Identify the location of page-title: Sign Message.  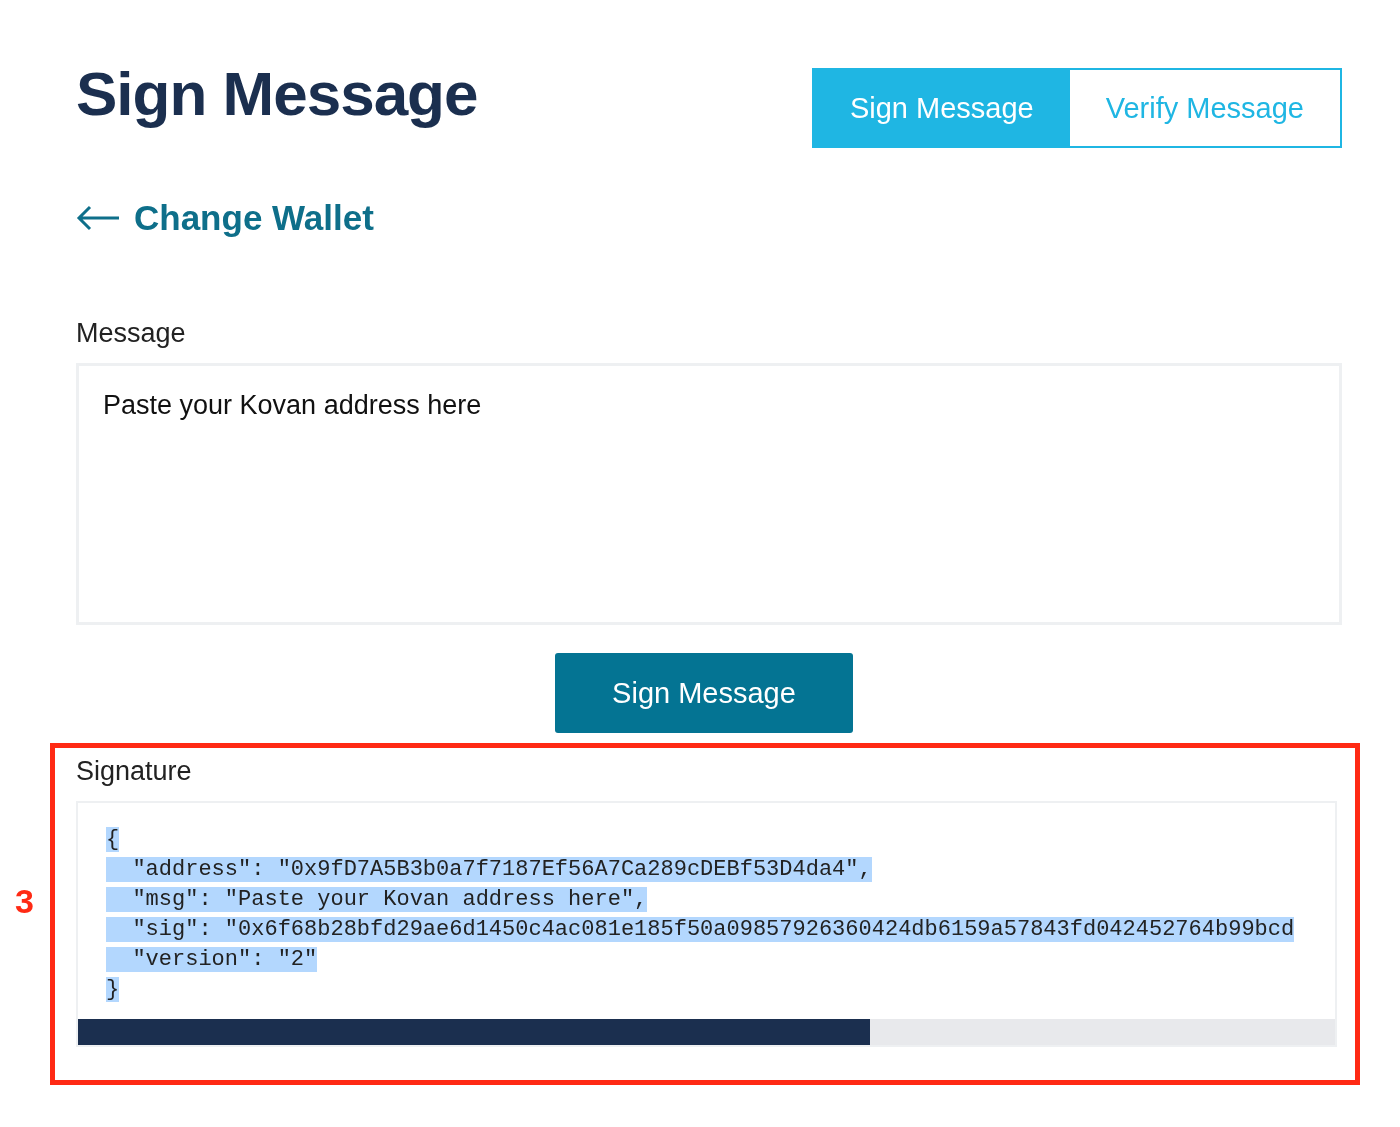
(277, 93).